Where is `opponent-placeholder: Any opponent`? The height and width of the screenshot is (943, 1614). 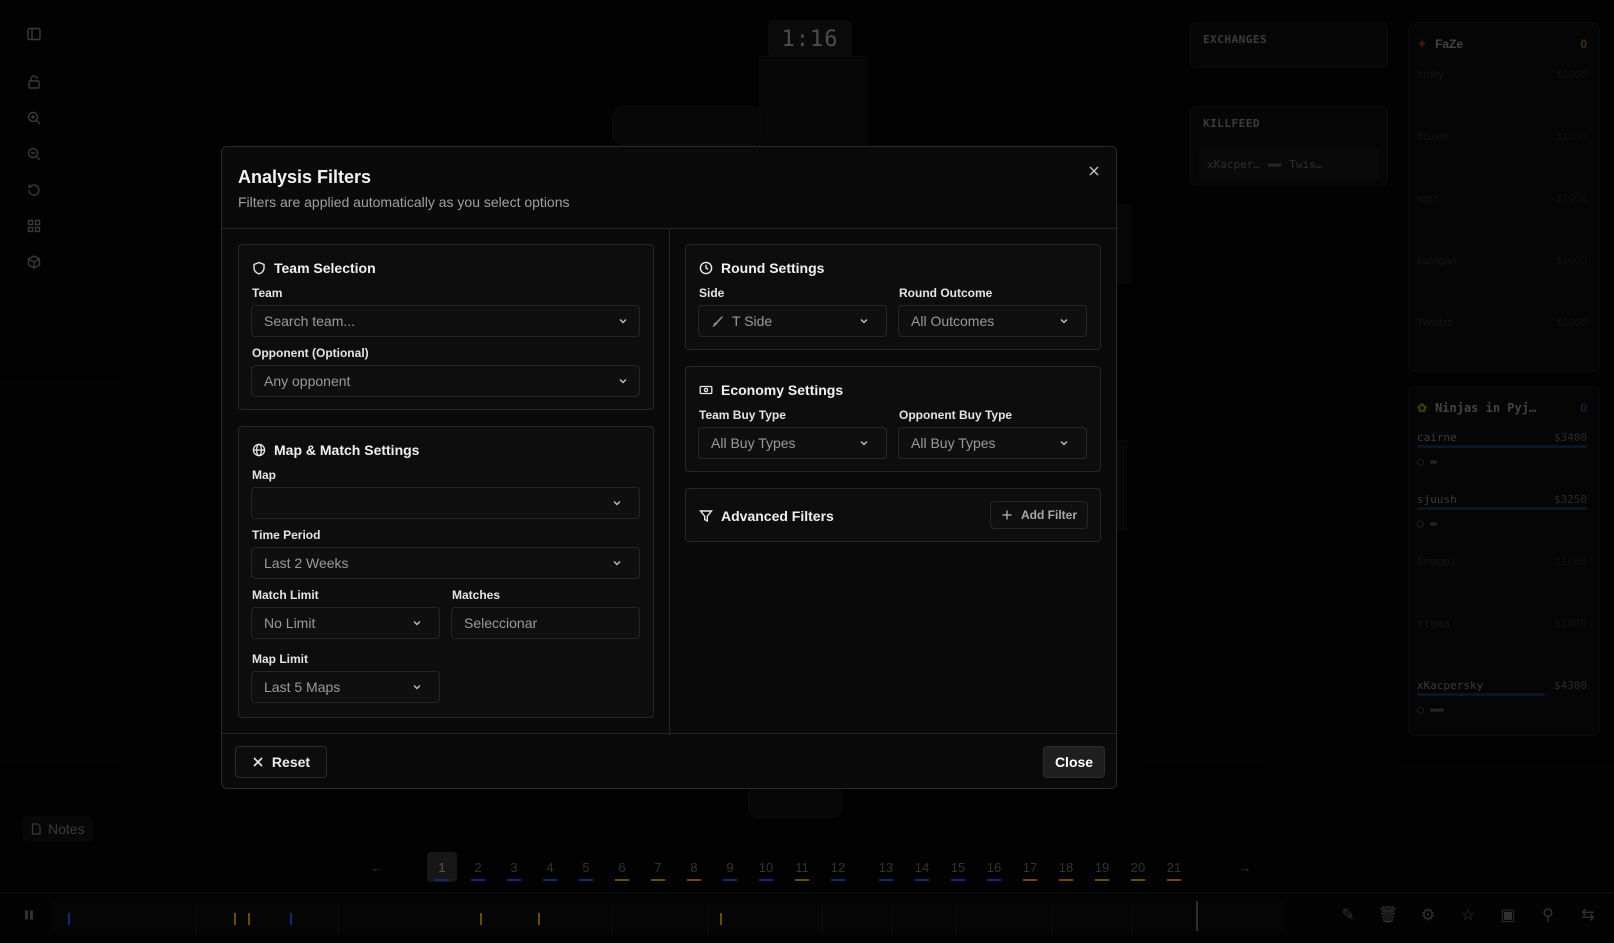
opponent-placeholder: Any opponent is located at coordinates (307, 381).